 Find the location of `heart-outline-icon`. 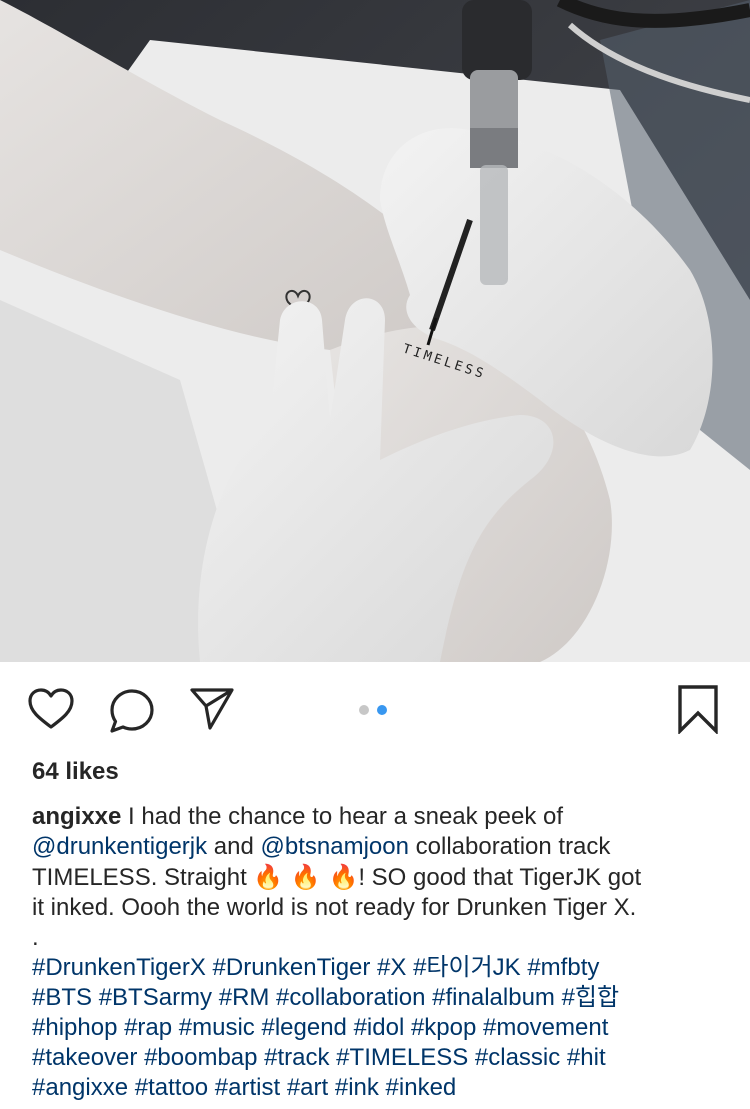

heart-outline-icon is located at coordinates (51, 709).